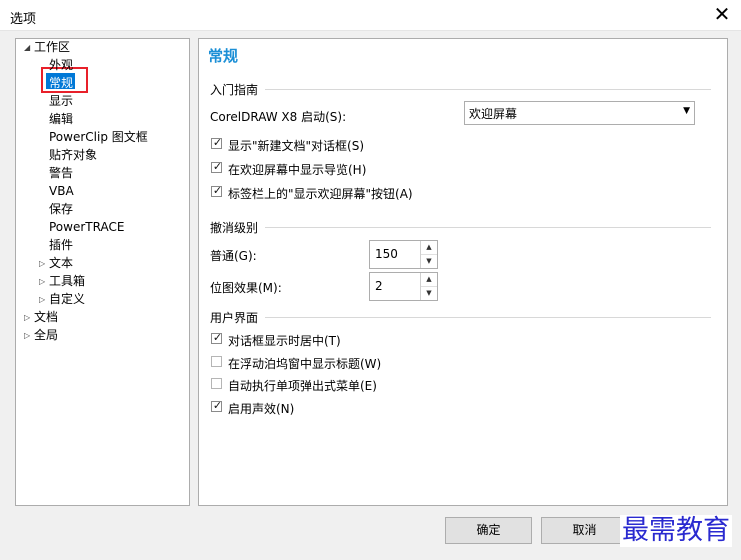  What do you see at coordinates (579, 113) in the screenshot?
I see `startup-dropdown: 欢迎屏幕 ▼` at bounding box center [579, 113].